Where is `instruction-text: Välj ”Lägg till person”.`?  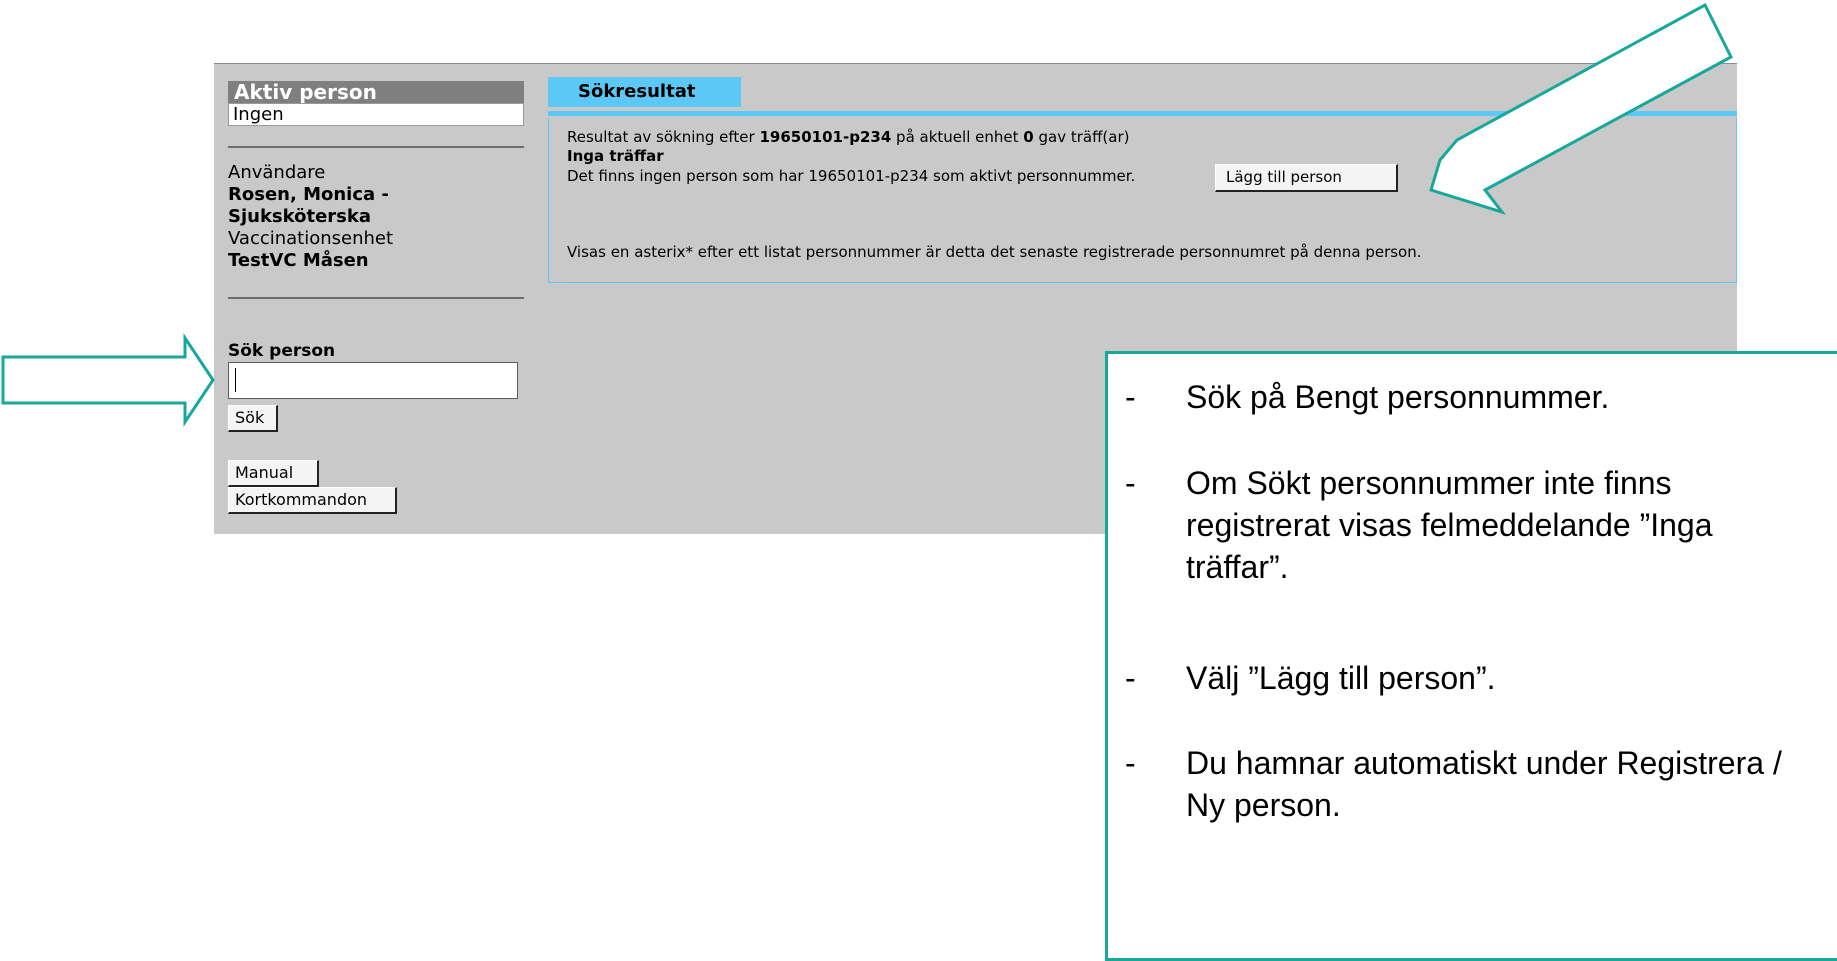
instruction-text: Välj ”Lägg till person”. is located at coordinates (1341, 678).